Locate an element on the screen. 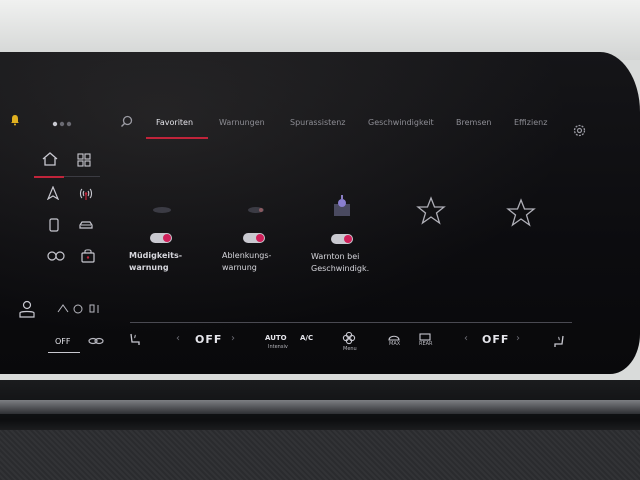 The width and height of the screenshot is (640, 480). broadcast-antenna-icon is located at coordinates (86, 194).